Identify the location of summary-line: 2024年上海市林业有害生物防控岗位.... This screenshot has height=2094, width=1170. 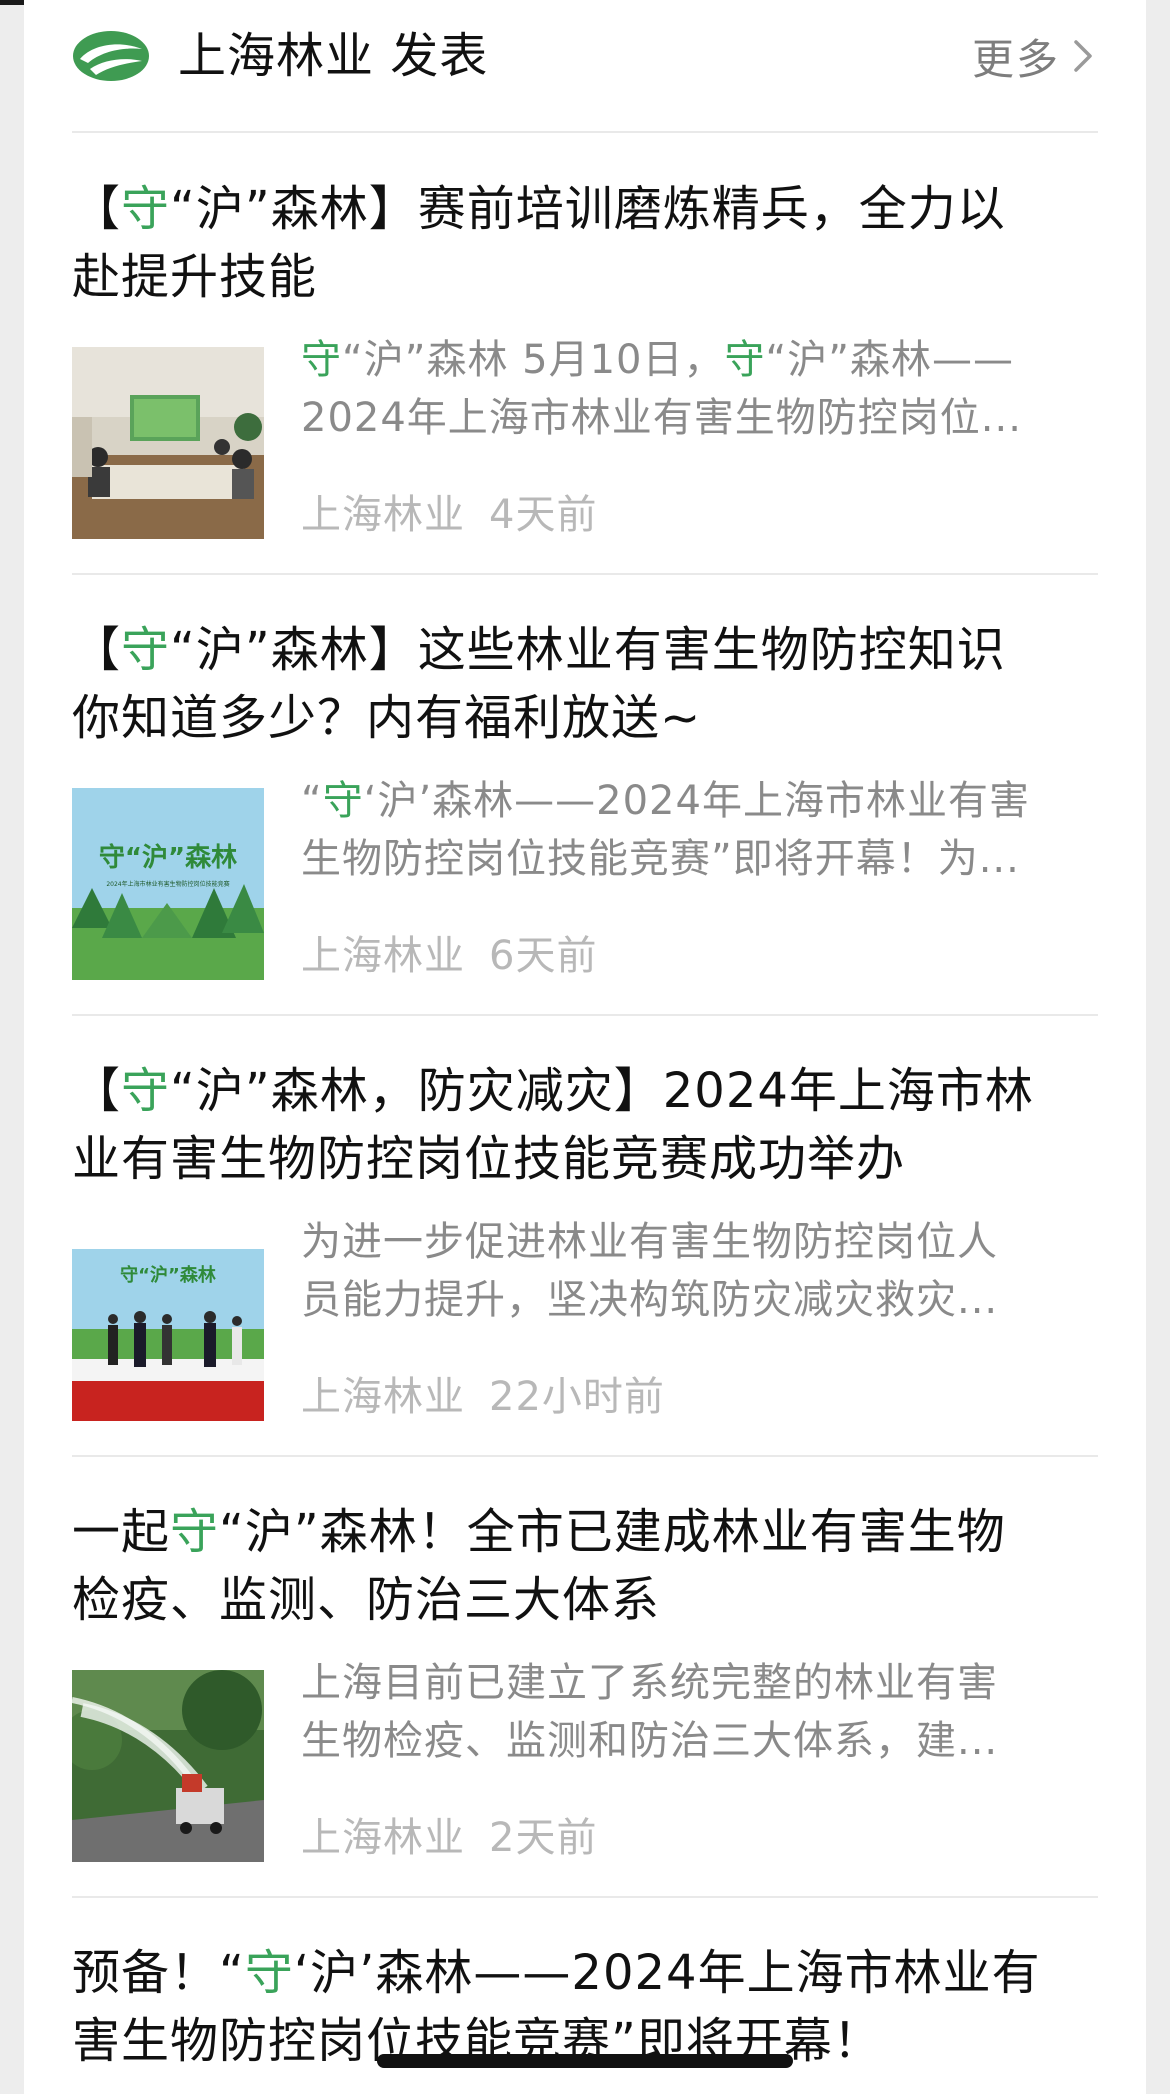
(701, 418).